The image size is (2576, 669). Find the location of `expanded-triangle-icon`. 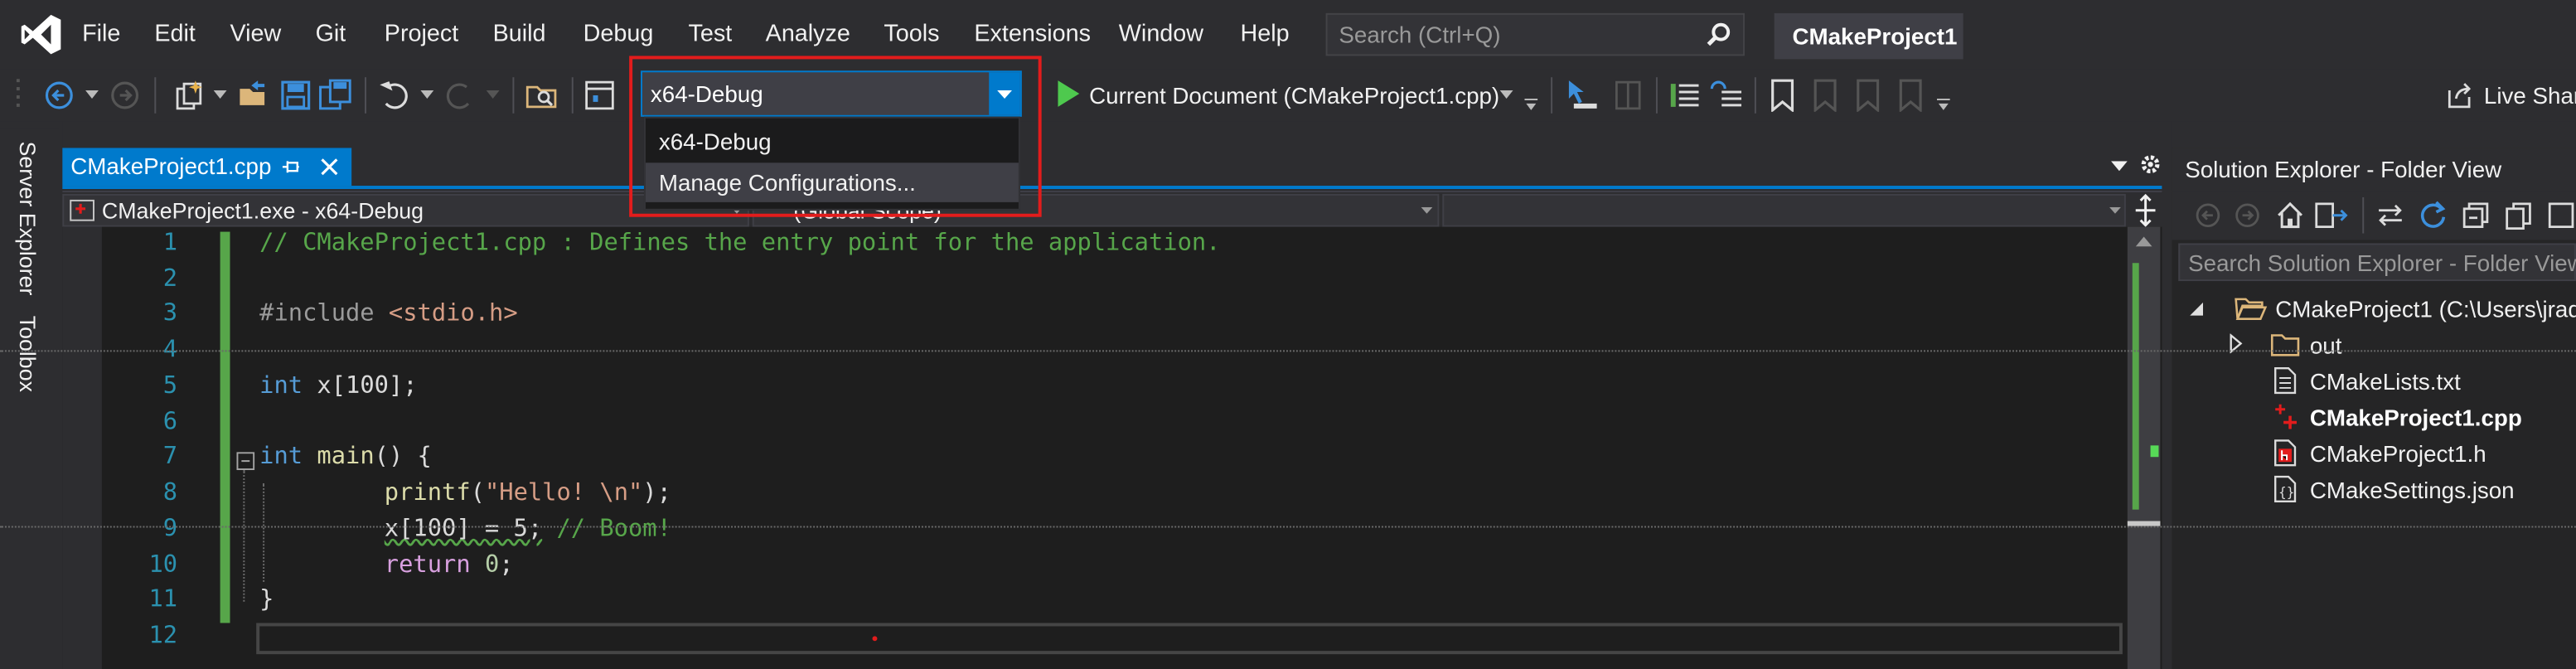

expanded-triangle-icon is located at coordinates (2196, 309).